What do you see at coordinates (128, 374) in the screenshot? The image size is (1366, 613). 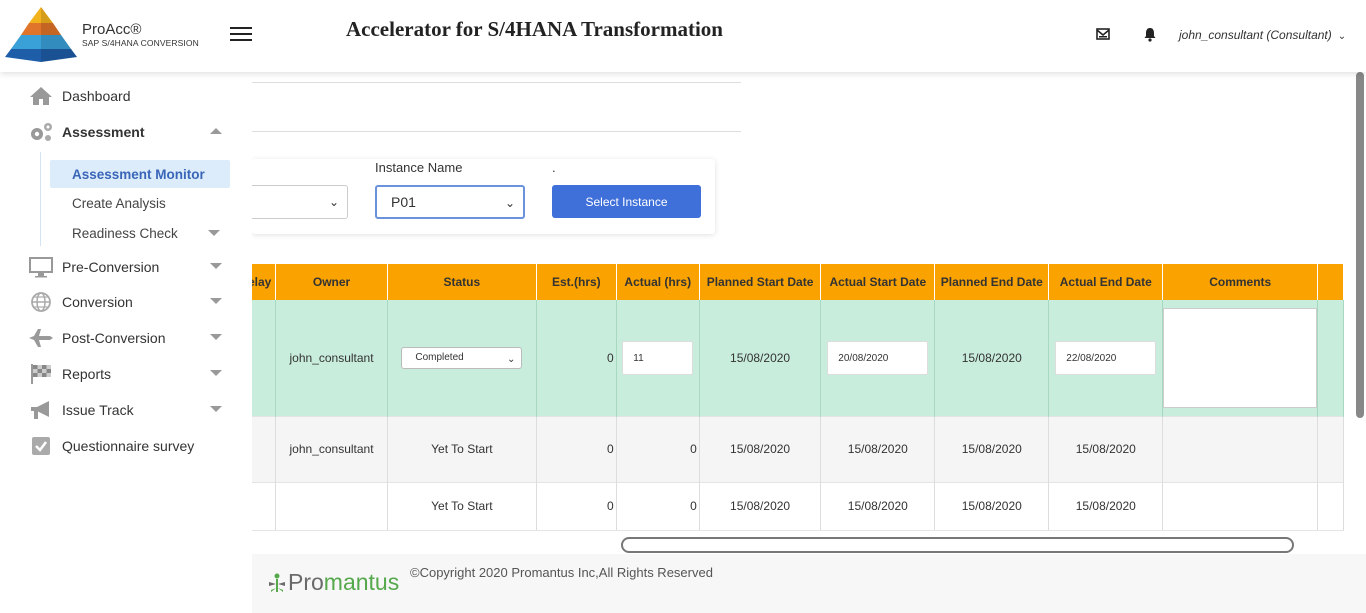 I see `sidebar-item-reports: Reports` at bounding box center [128, 374].